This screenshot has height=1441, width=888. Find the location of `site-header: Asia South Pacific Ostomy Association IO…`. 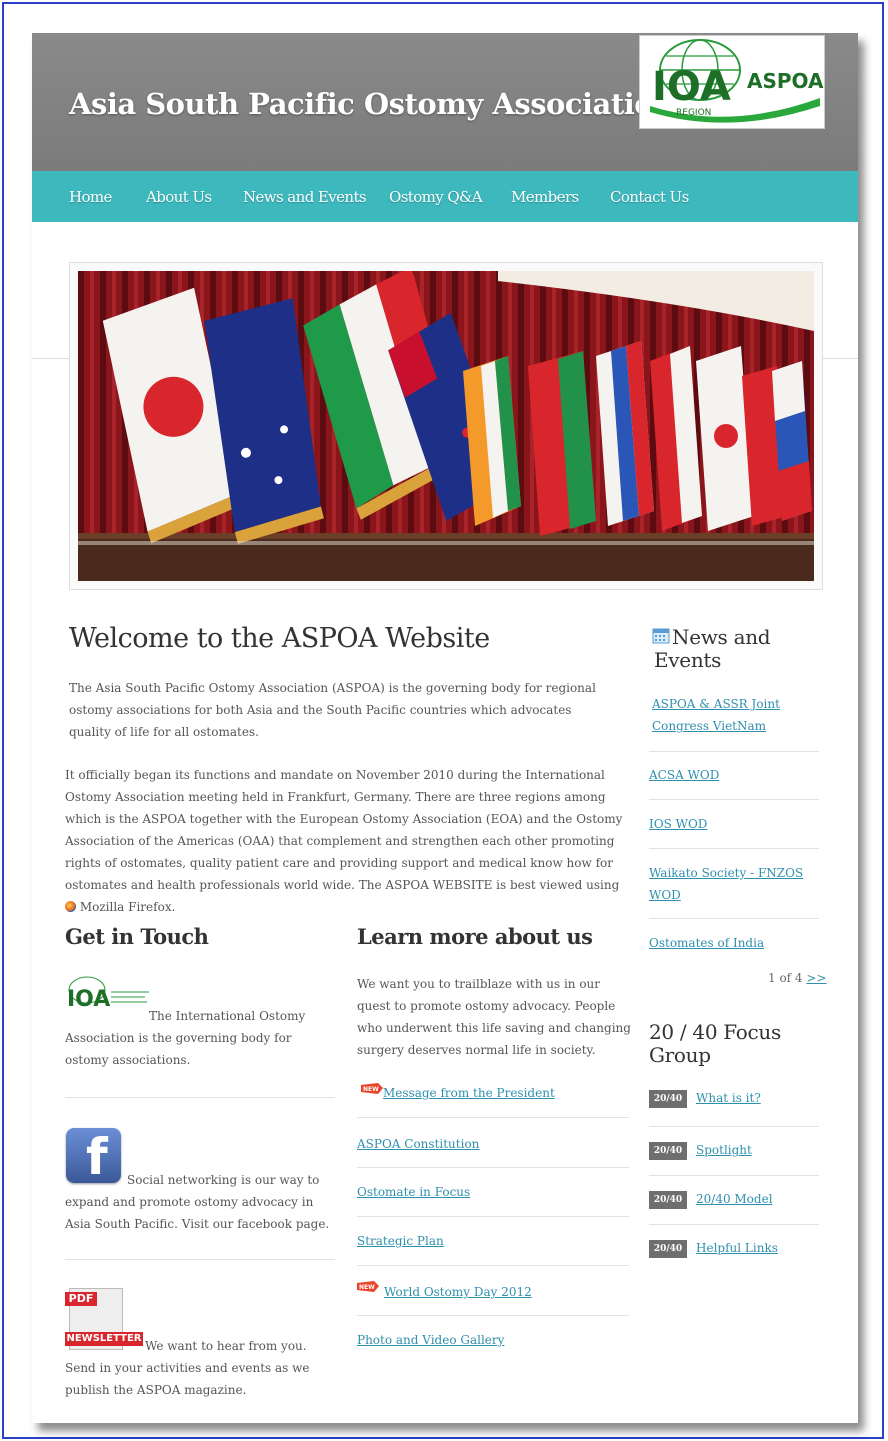

site-header: Asia South Pacific Ostomy Association IO… is located at coordinates (445, 102).